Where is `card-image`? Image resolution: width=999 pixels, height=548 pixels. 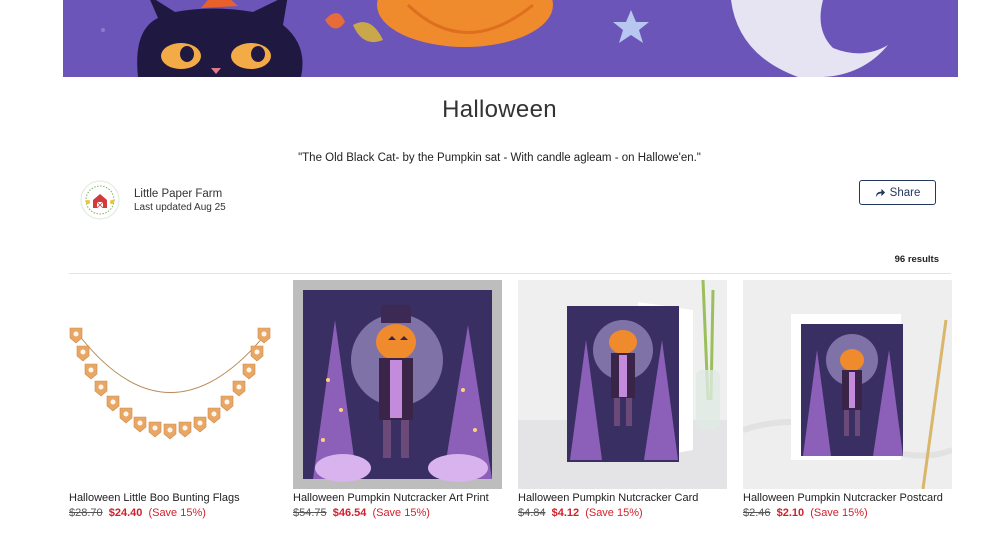 card-image is located at coordinates (622, 384).